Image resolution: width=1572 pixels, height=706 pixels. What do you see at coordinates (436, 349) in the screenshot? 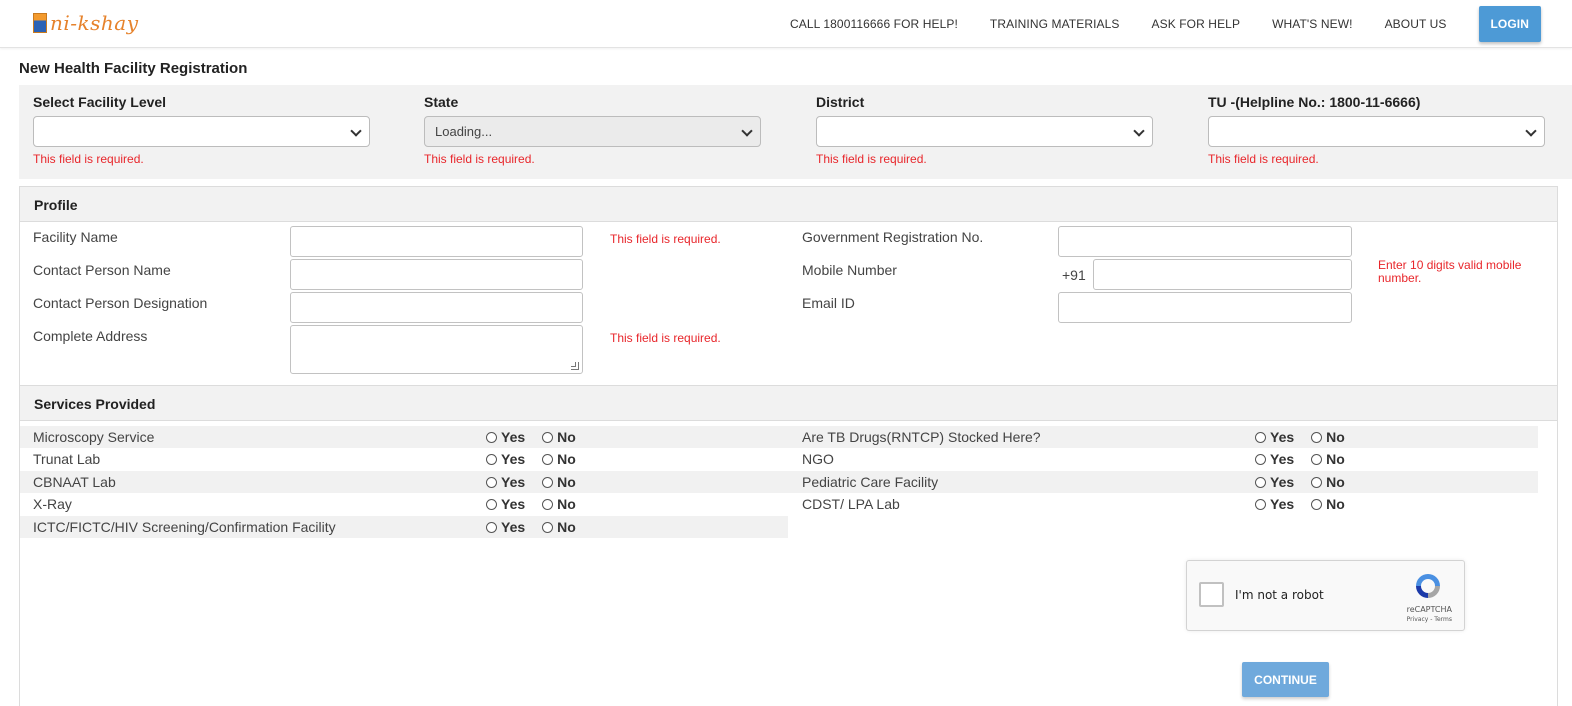
I see `complete-address-textarea` at bounding box center [436, 349].